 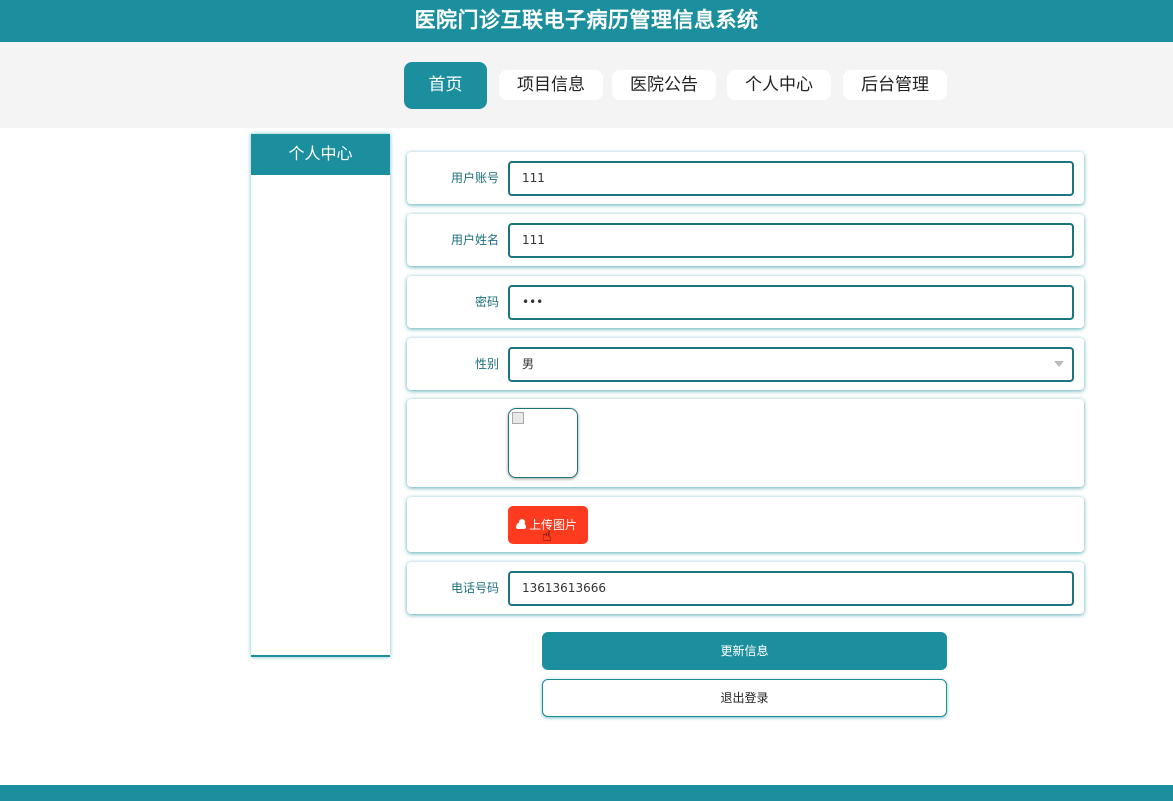 What do you see at coordinates (553, 525) in the screenshot?
I see `upload-label: 上传图片` at bounding box center [553, 525].